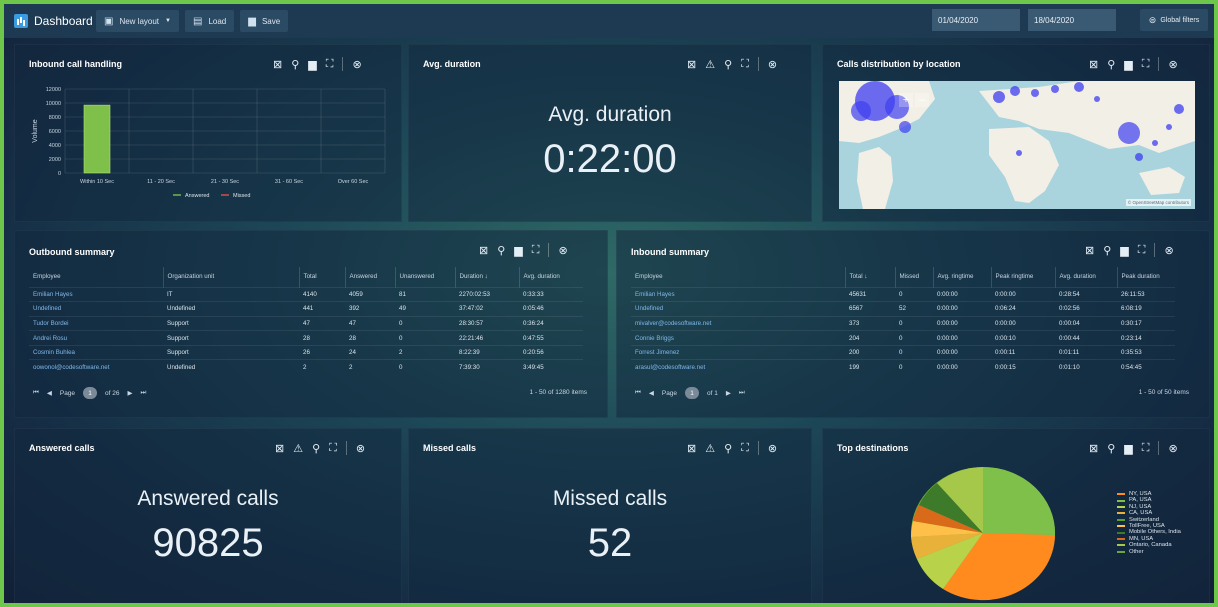 Image resolution: width=1218 pixels, height=607 pixels. I want to click on new-layout-button: ▣ New layout ▼, so click(137, 21).